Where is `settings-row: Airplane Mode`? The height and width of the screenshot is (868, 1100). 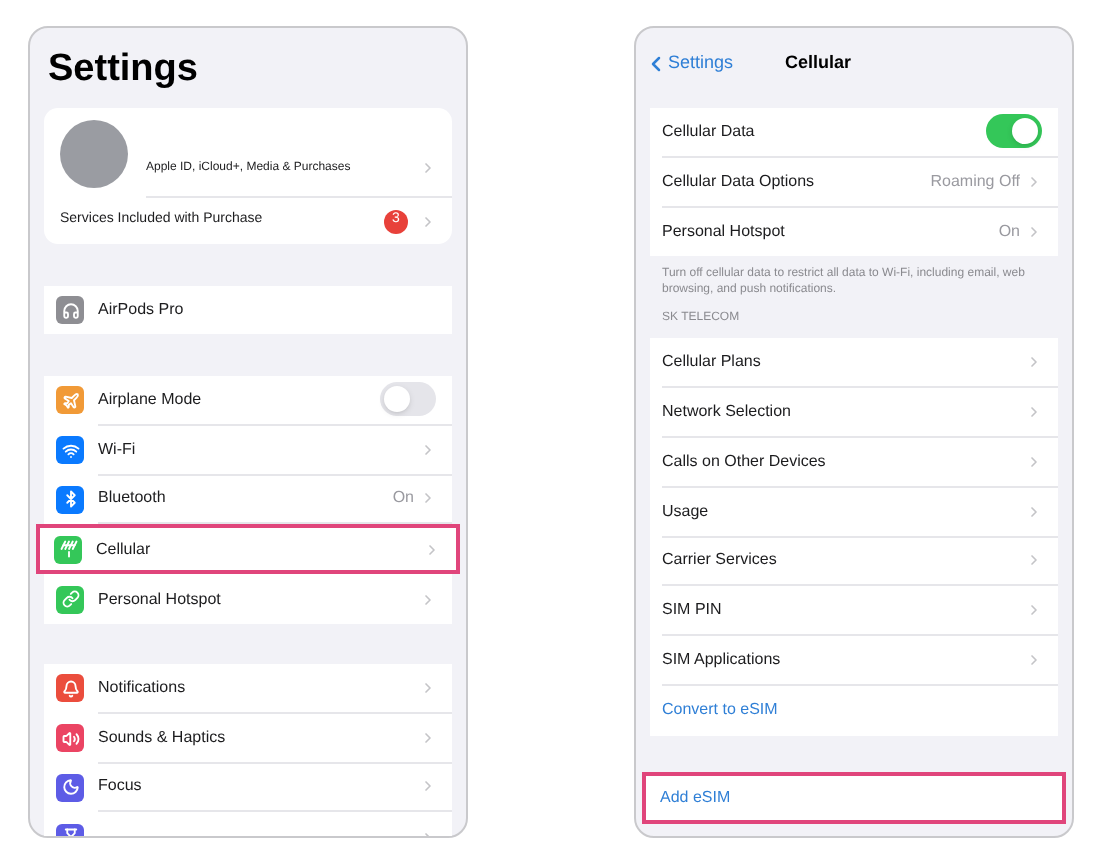 settings-row: Airplane Mode is located at coordinates (248, 401).